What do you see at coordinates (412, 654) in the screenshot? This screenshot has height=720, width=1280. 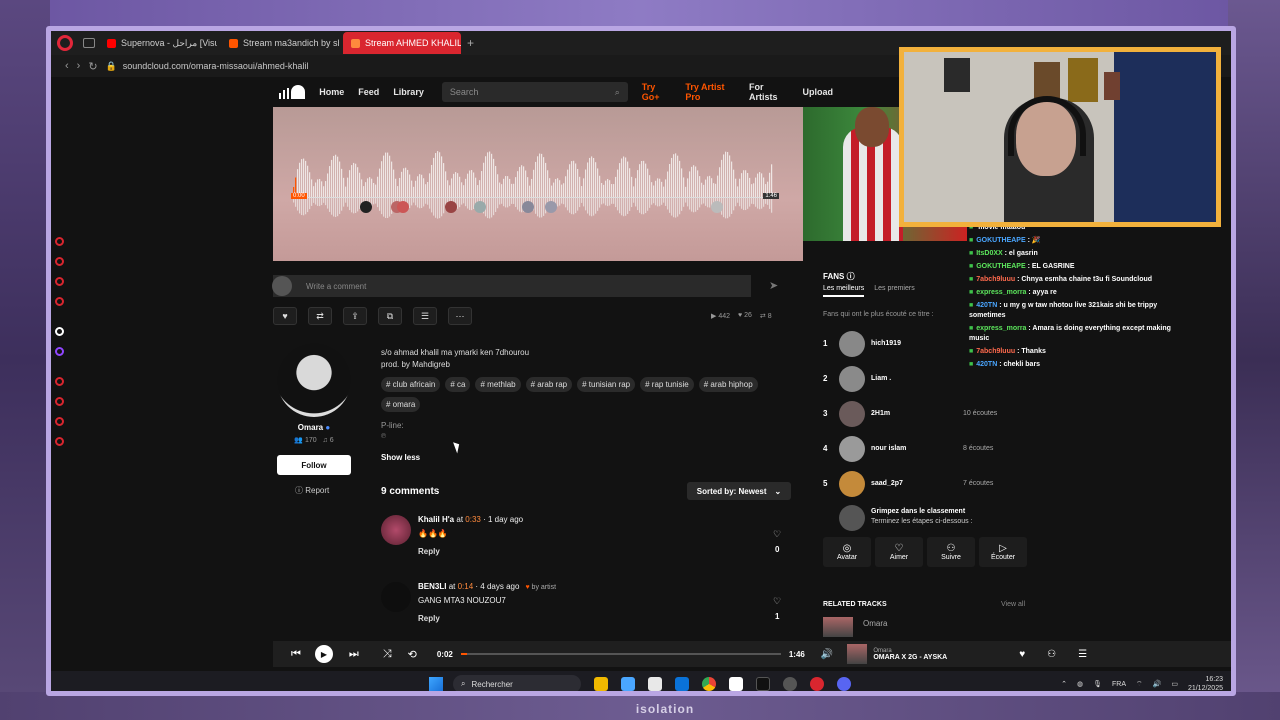 I see `repeat-icon: ⟲` at bounding box center [412, 654].